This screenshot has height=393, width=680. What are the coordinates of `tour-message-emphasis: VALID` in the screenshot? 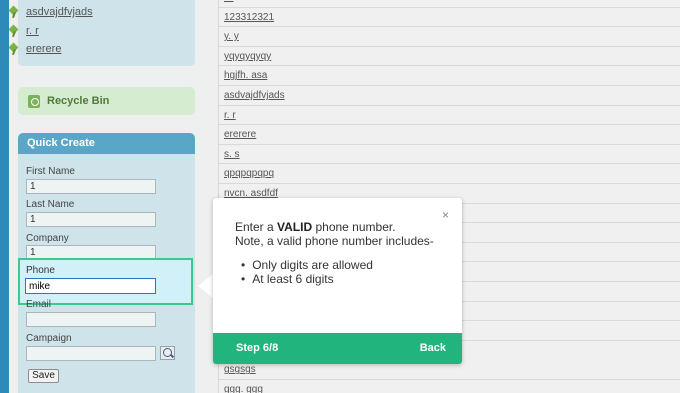 It's located at (295, 227).